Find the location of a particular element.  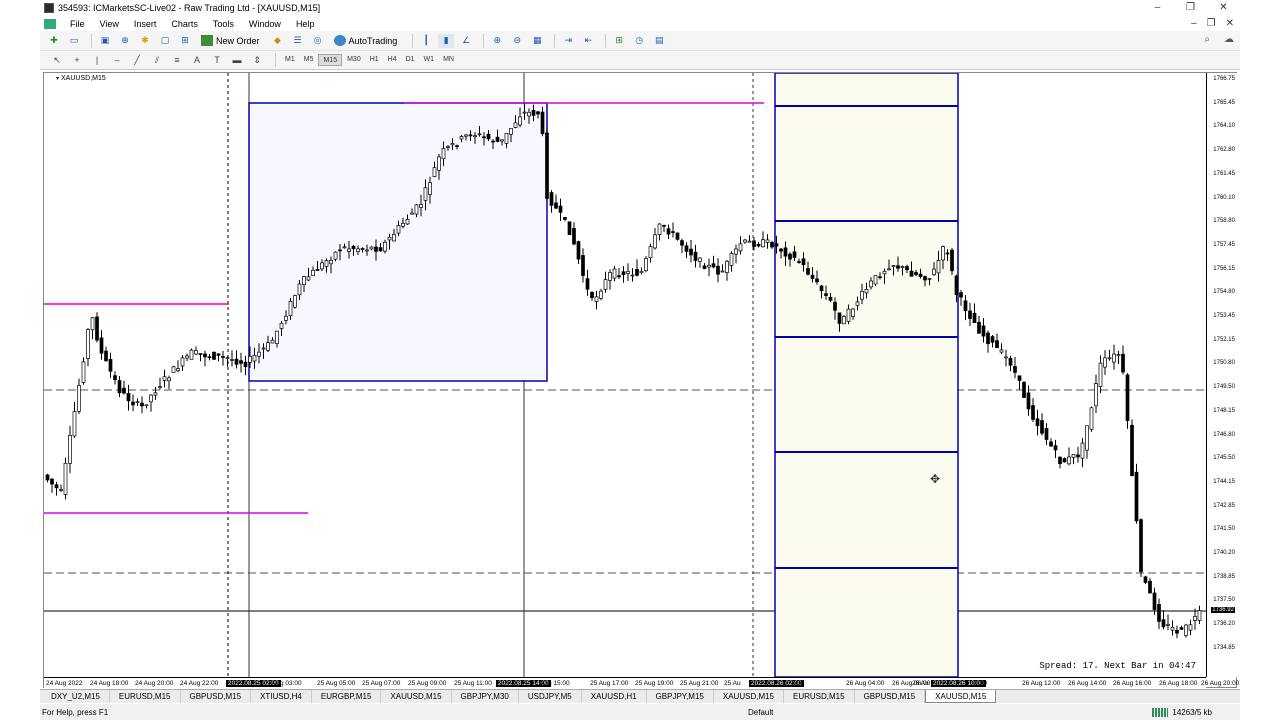

market-watch-icon: ▣ is located at coordinates (105, 41).